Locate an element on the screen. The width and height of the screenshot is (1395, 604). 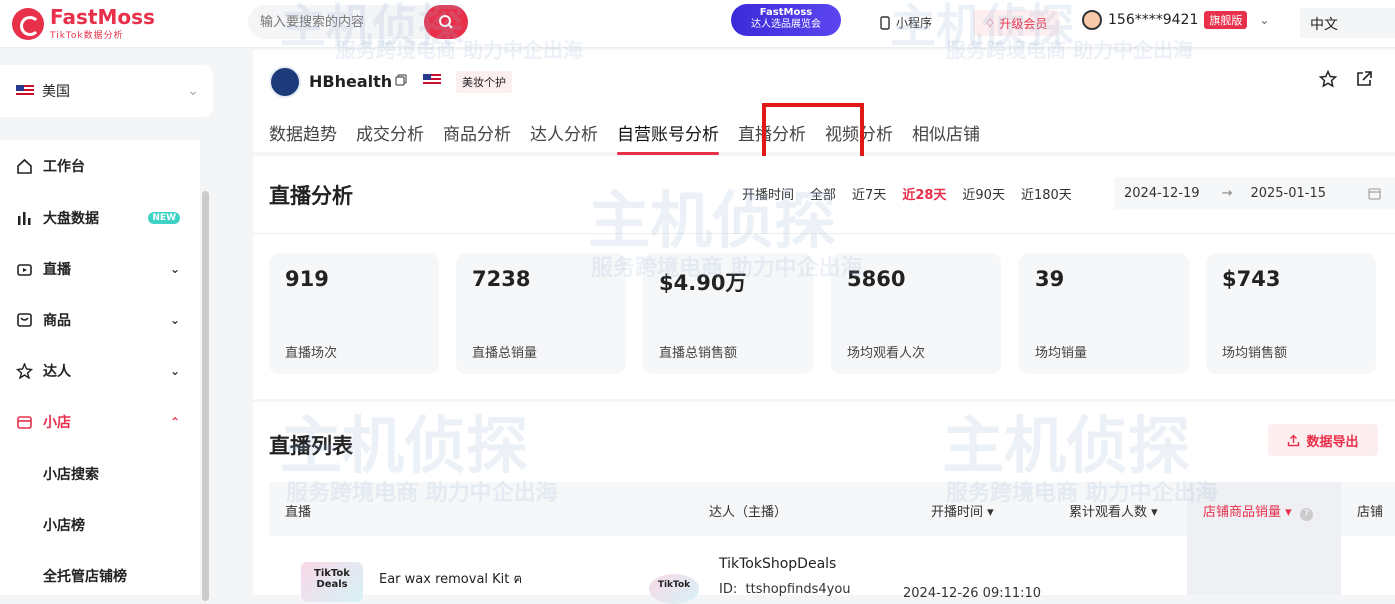
stat-label: 直播总销量 is located at coordinates (505, 353).